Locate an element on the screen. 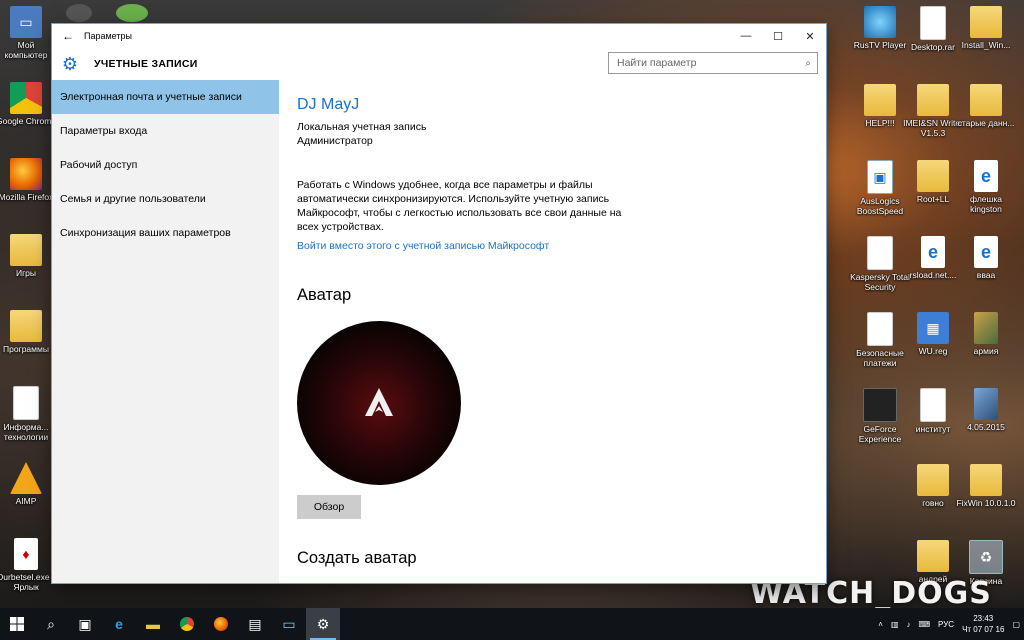 The height and width of the screenshot is (640, 1024). desktop-icon-firefox: Mozilla Firefox is located at coordinates (28, 180).